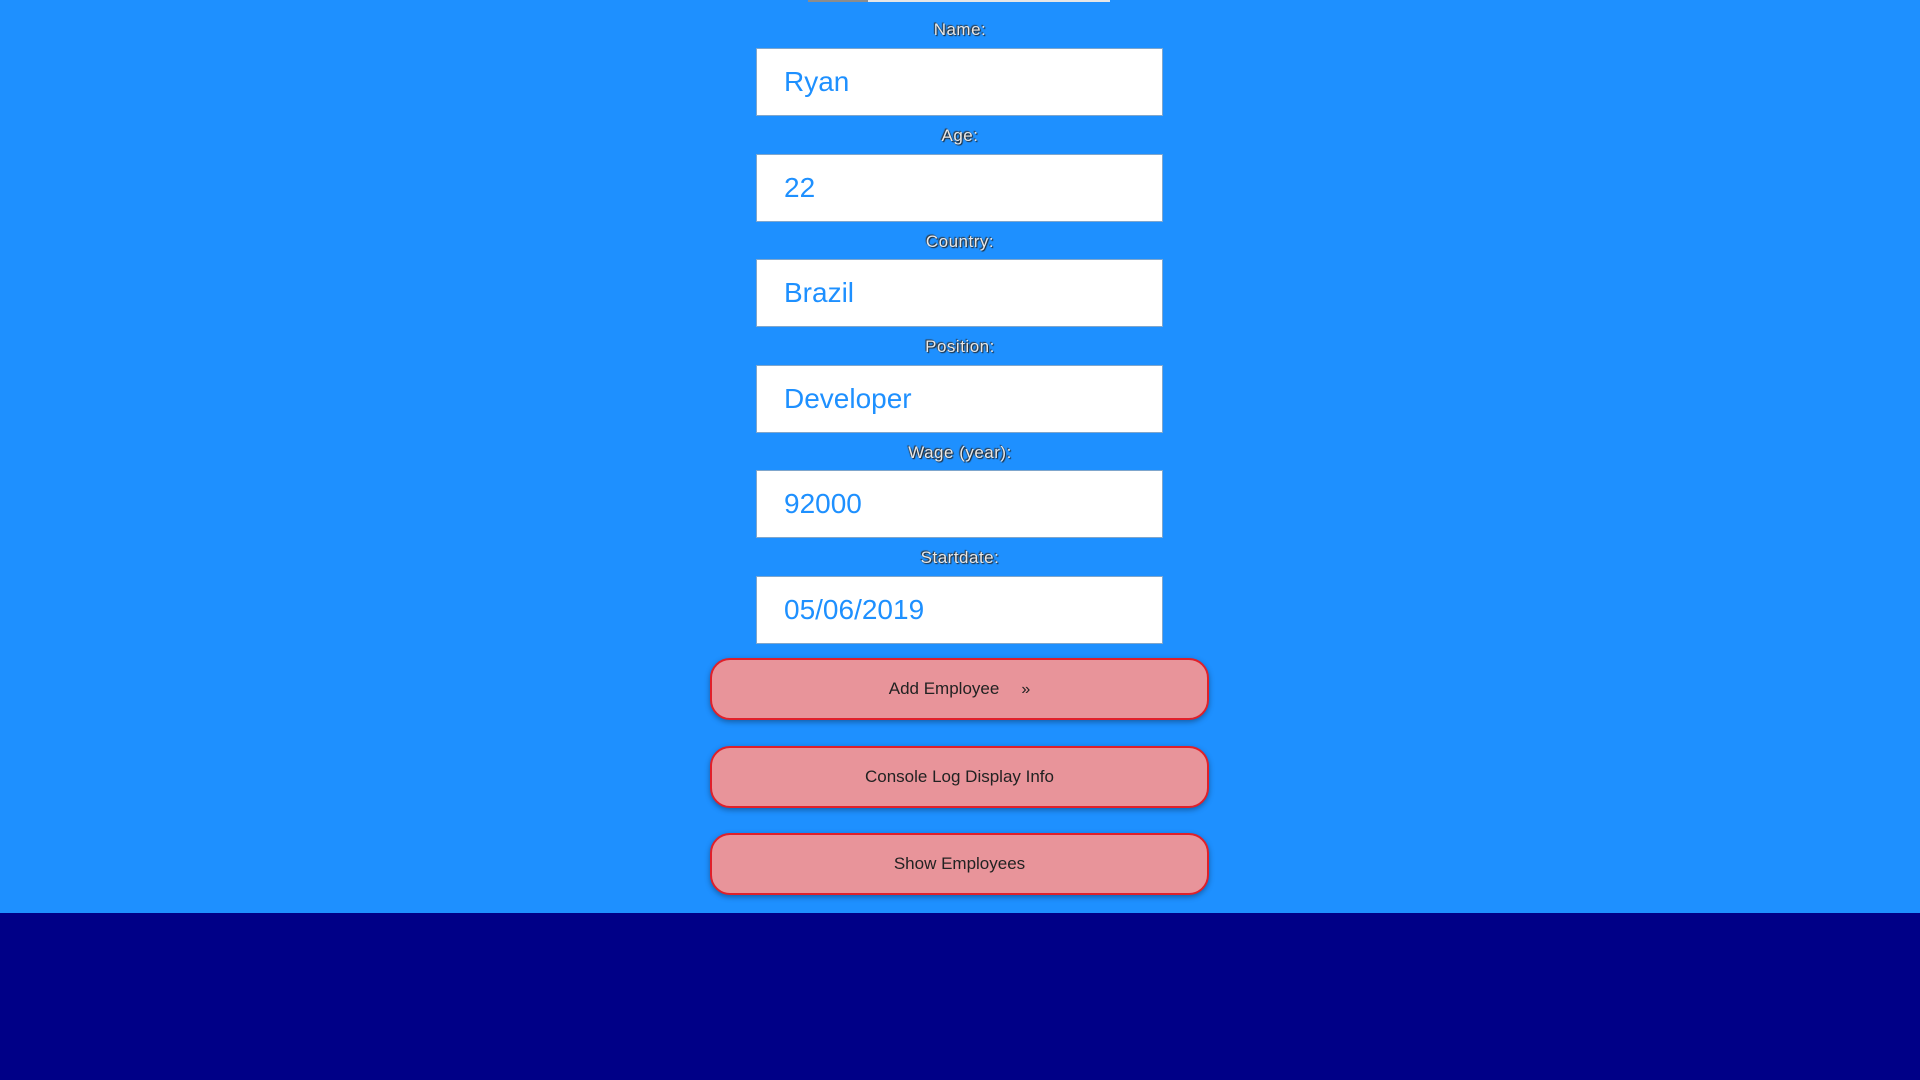 The image size is (1920, 1080). What do you see at coordinates (960, 452) in the screenshot?
I see `wage-label: Wage (year):` at bounding box center [960, 452].